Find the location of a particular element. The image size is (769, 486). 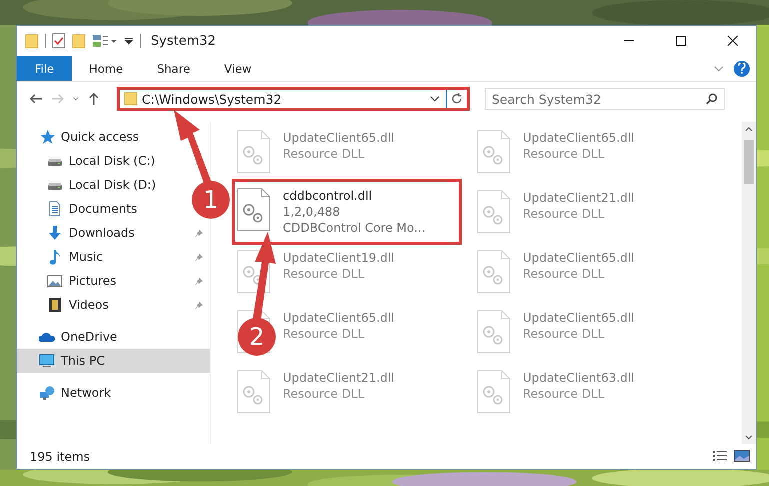

sidebar-item: This PC is located at coordinates (63, 361).